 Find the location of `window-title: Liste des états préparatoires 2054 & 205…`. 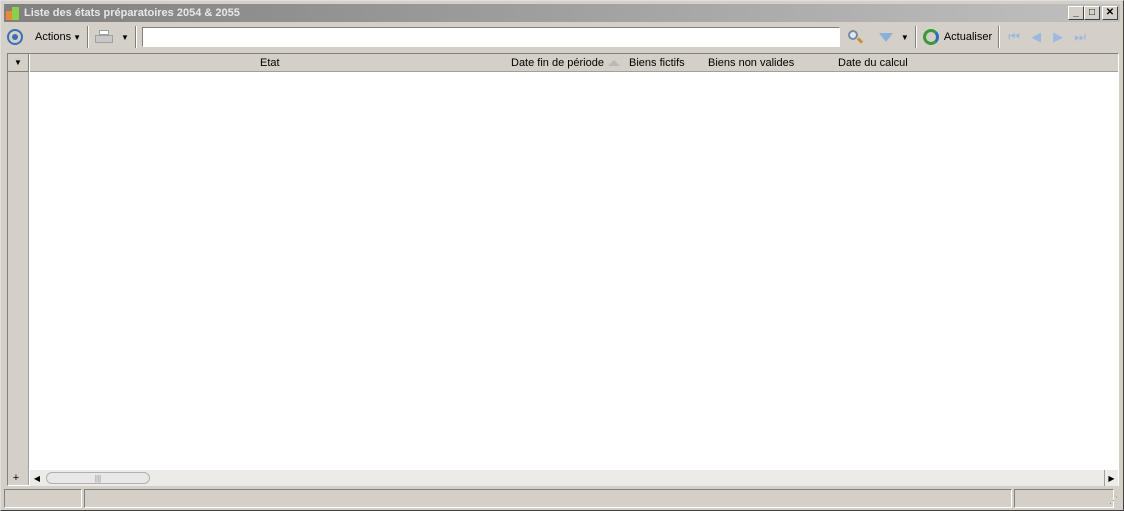

window-title: Liste des états préparatoires 2054 & 205… is located at coordinates (132, 13).